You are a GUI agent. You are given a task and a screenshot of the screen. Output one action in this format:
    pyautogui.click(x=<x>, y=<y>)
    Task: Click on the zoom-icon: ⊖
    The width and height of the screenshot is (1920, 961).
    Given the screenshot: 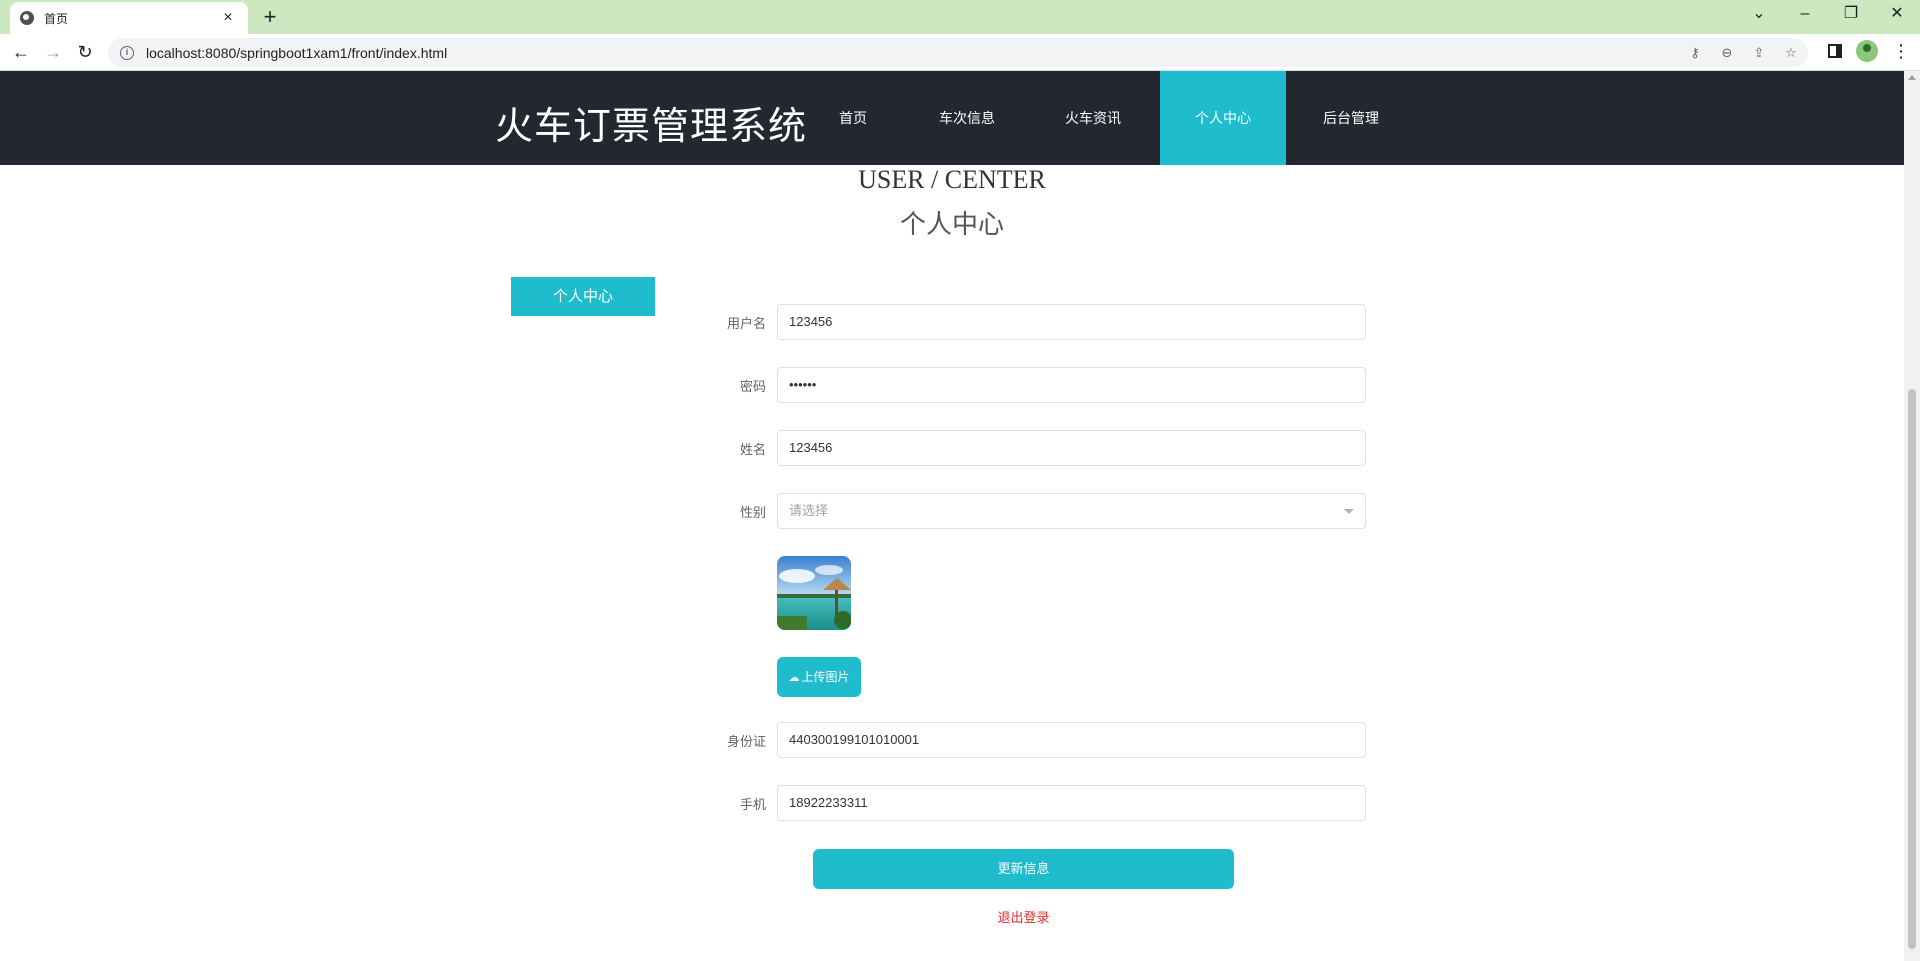 What is the action you would take?
    pyautogui.click(x=1727, y=52)
    